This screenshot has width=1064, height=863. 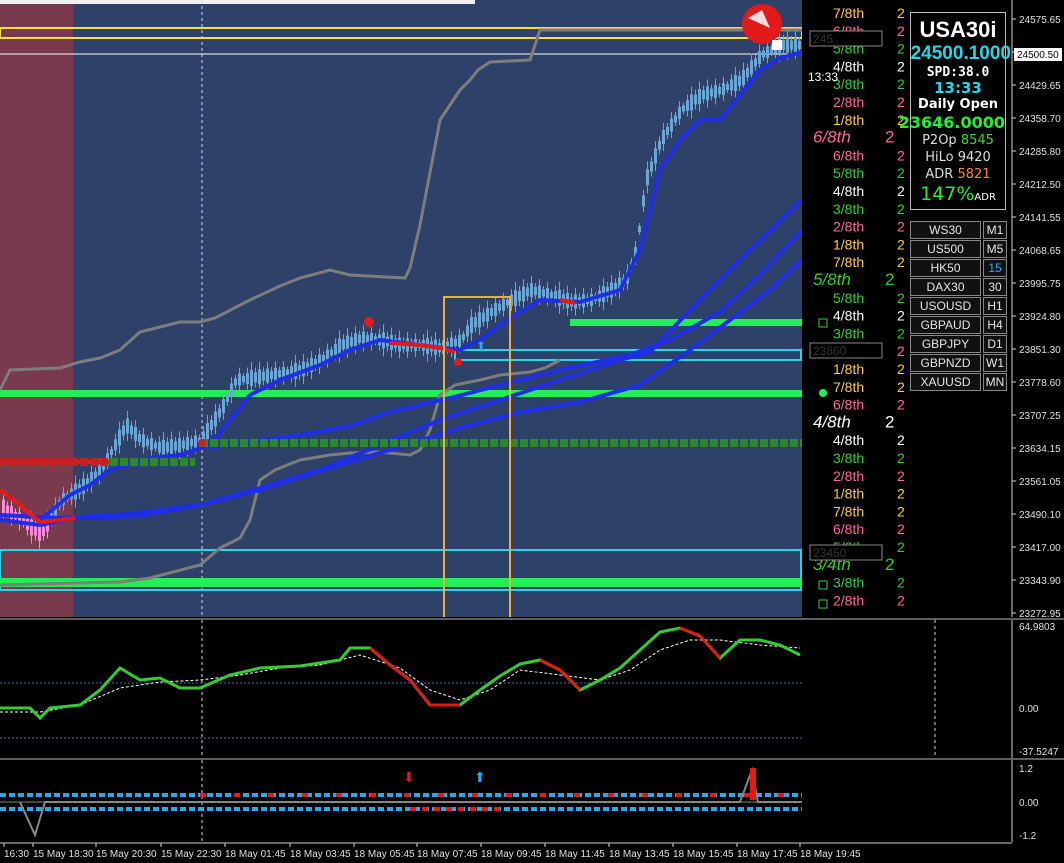 What do you see at coordinates (703, 854) in the screenshot?
I see `time-tick-label: 18 May 15:45` at bounding box center [703, 854].